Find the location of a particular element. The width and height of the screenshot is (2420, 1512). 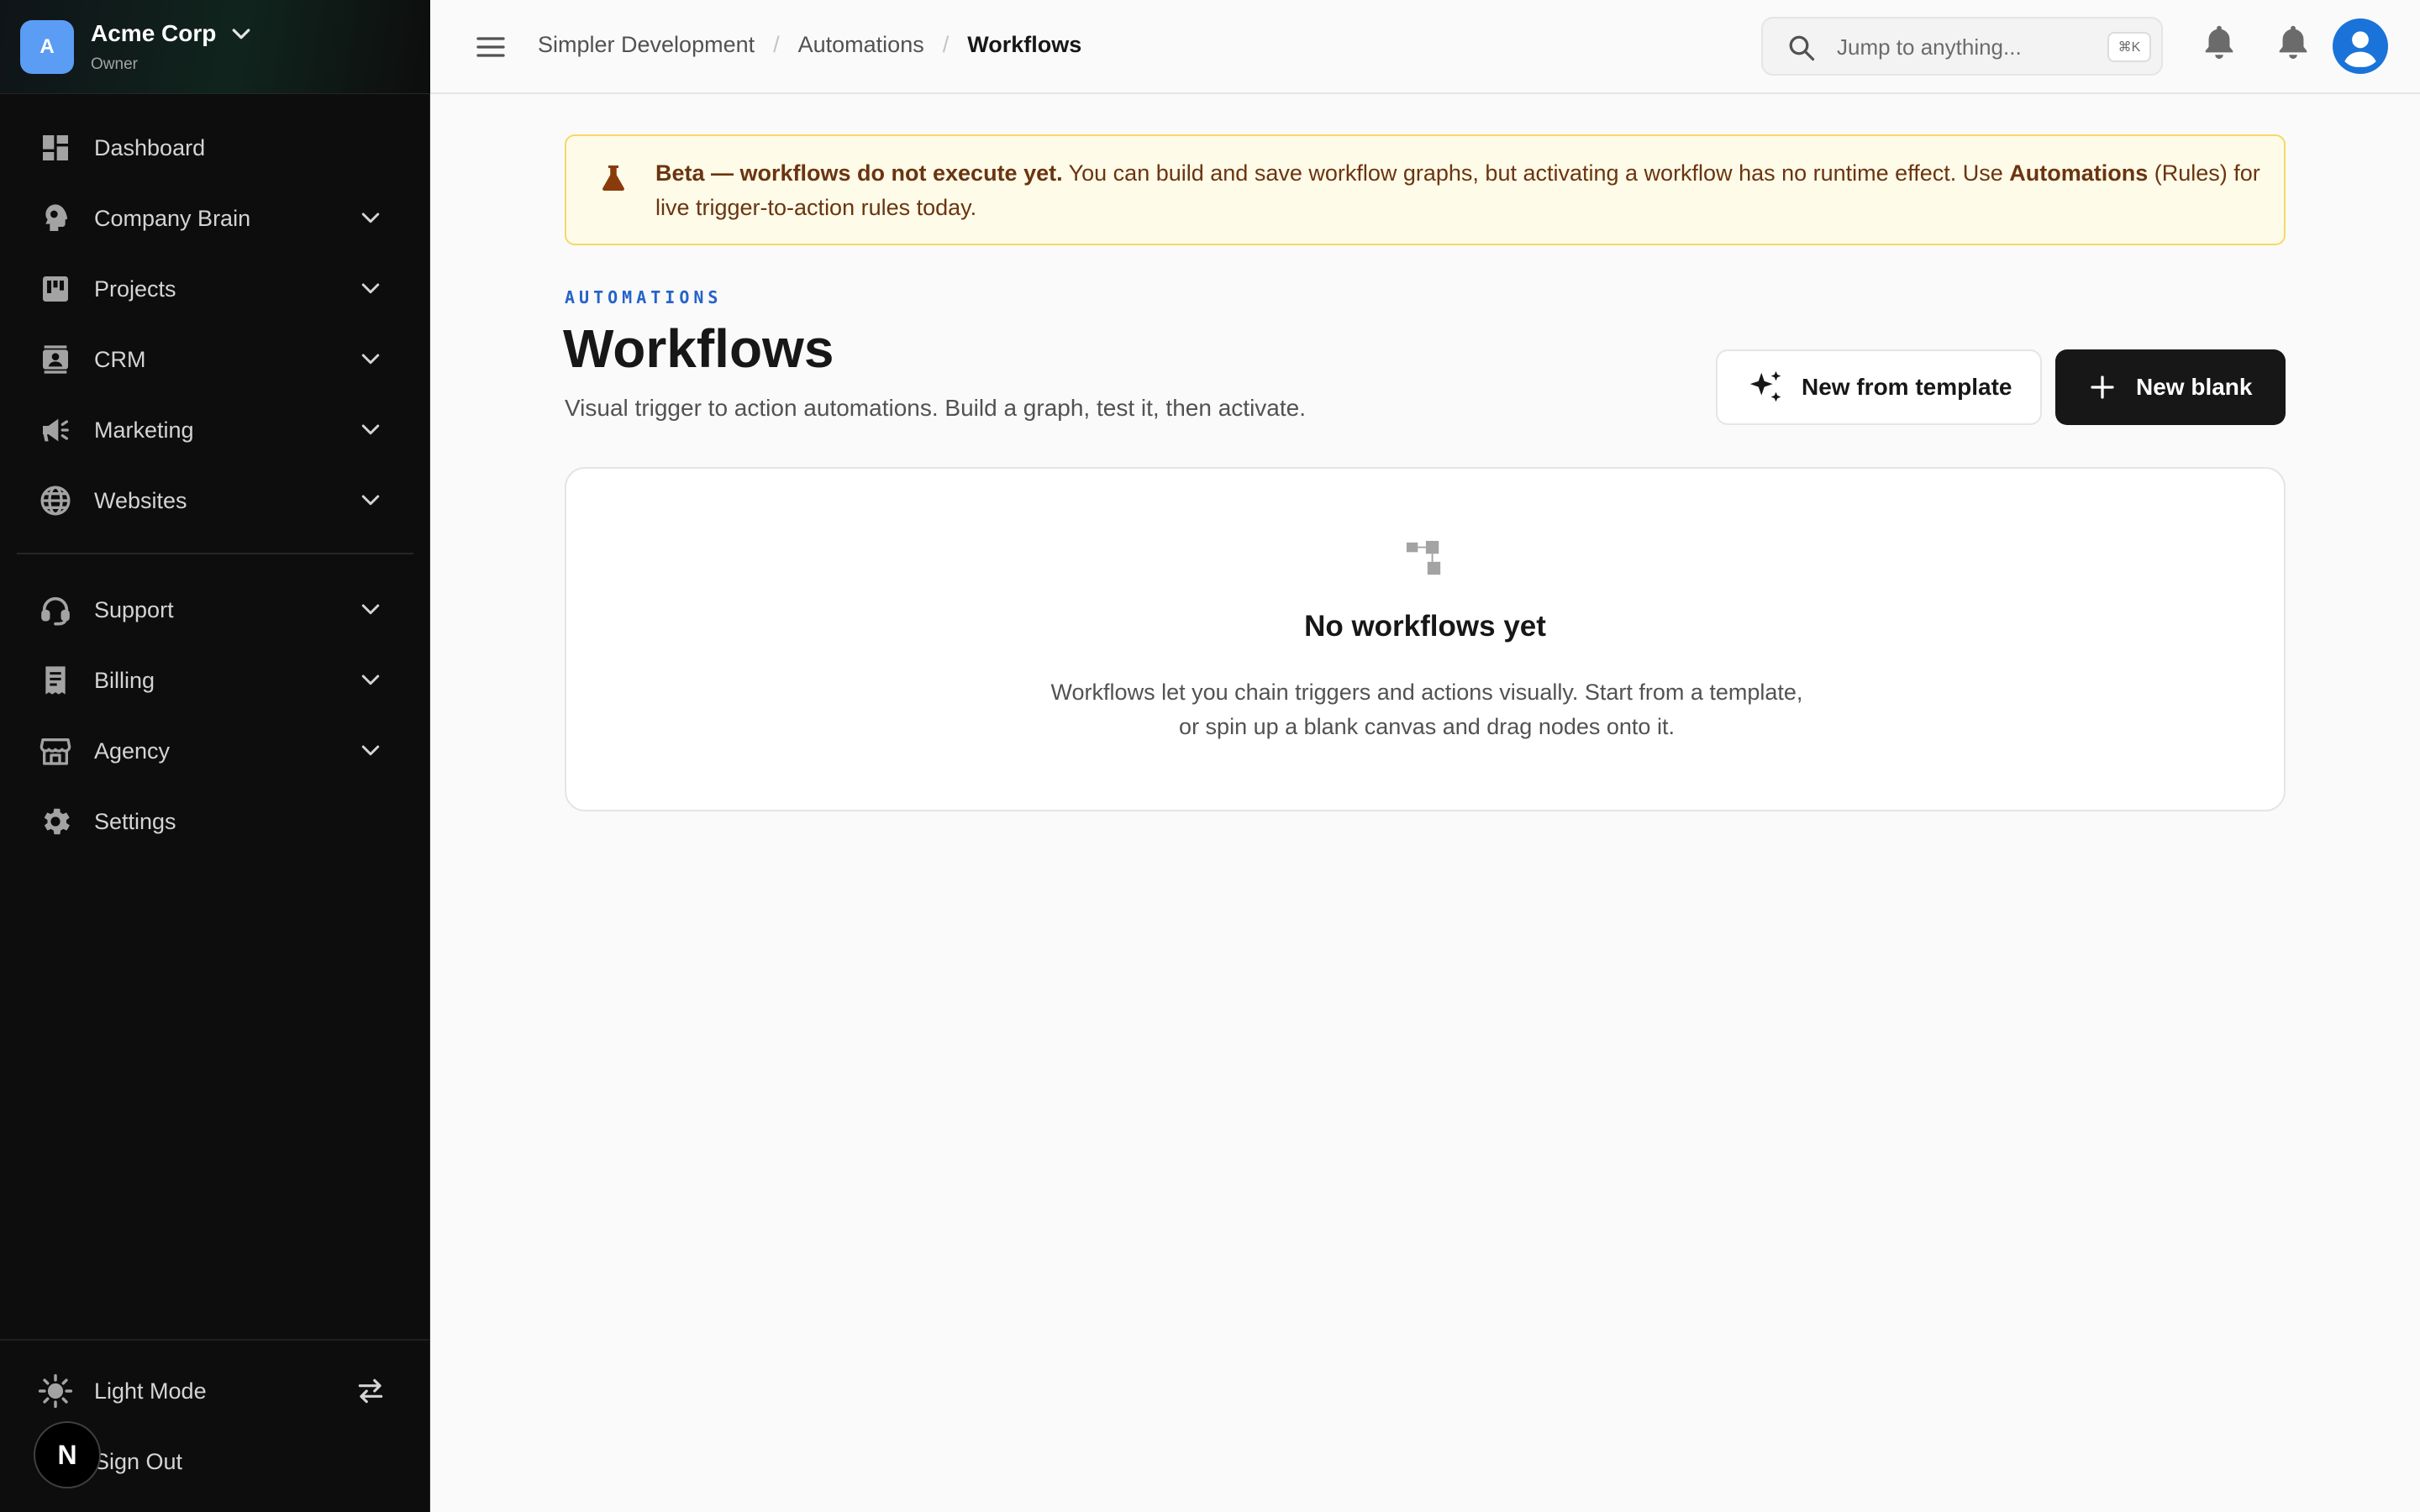

flask-icon is located at coordinates (613, 178).